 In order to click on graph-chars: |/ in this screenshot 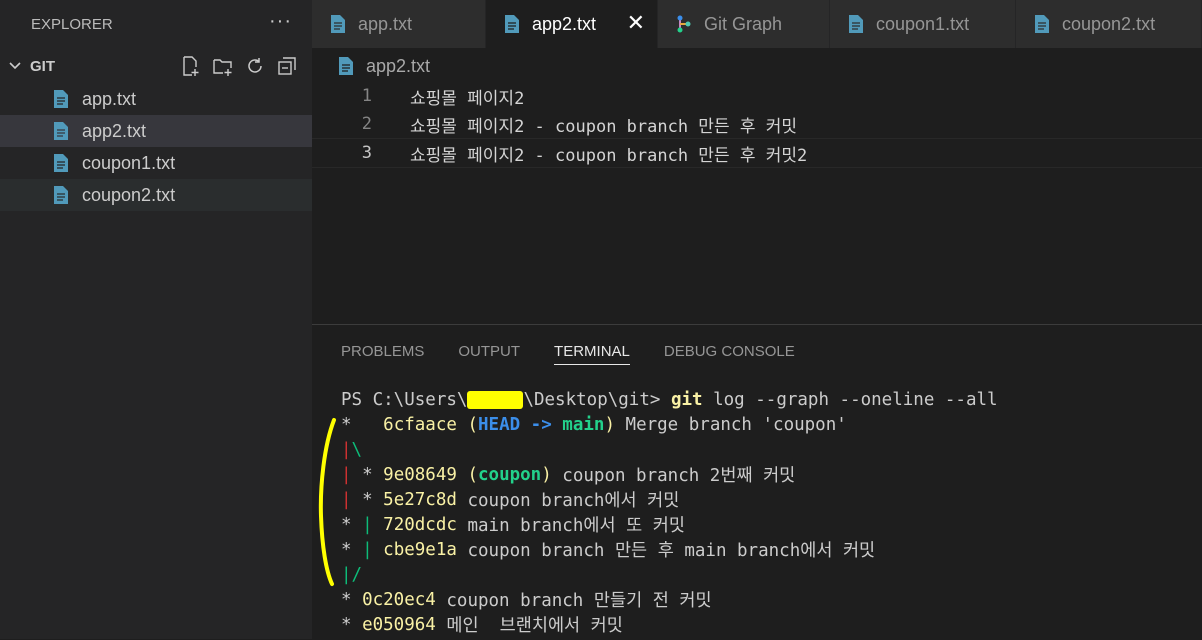, I will do `click(352, 574)`.